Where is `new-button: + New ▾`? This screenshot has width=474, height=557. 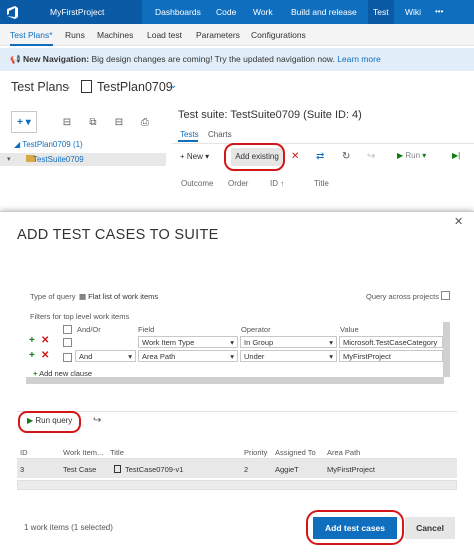
new-button: + New ▾ is located at coordinates (194, 156).